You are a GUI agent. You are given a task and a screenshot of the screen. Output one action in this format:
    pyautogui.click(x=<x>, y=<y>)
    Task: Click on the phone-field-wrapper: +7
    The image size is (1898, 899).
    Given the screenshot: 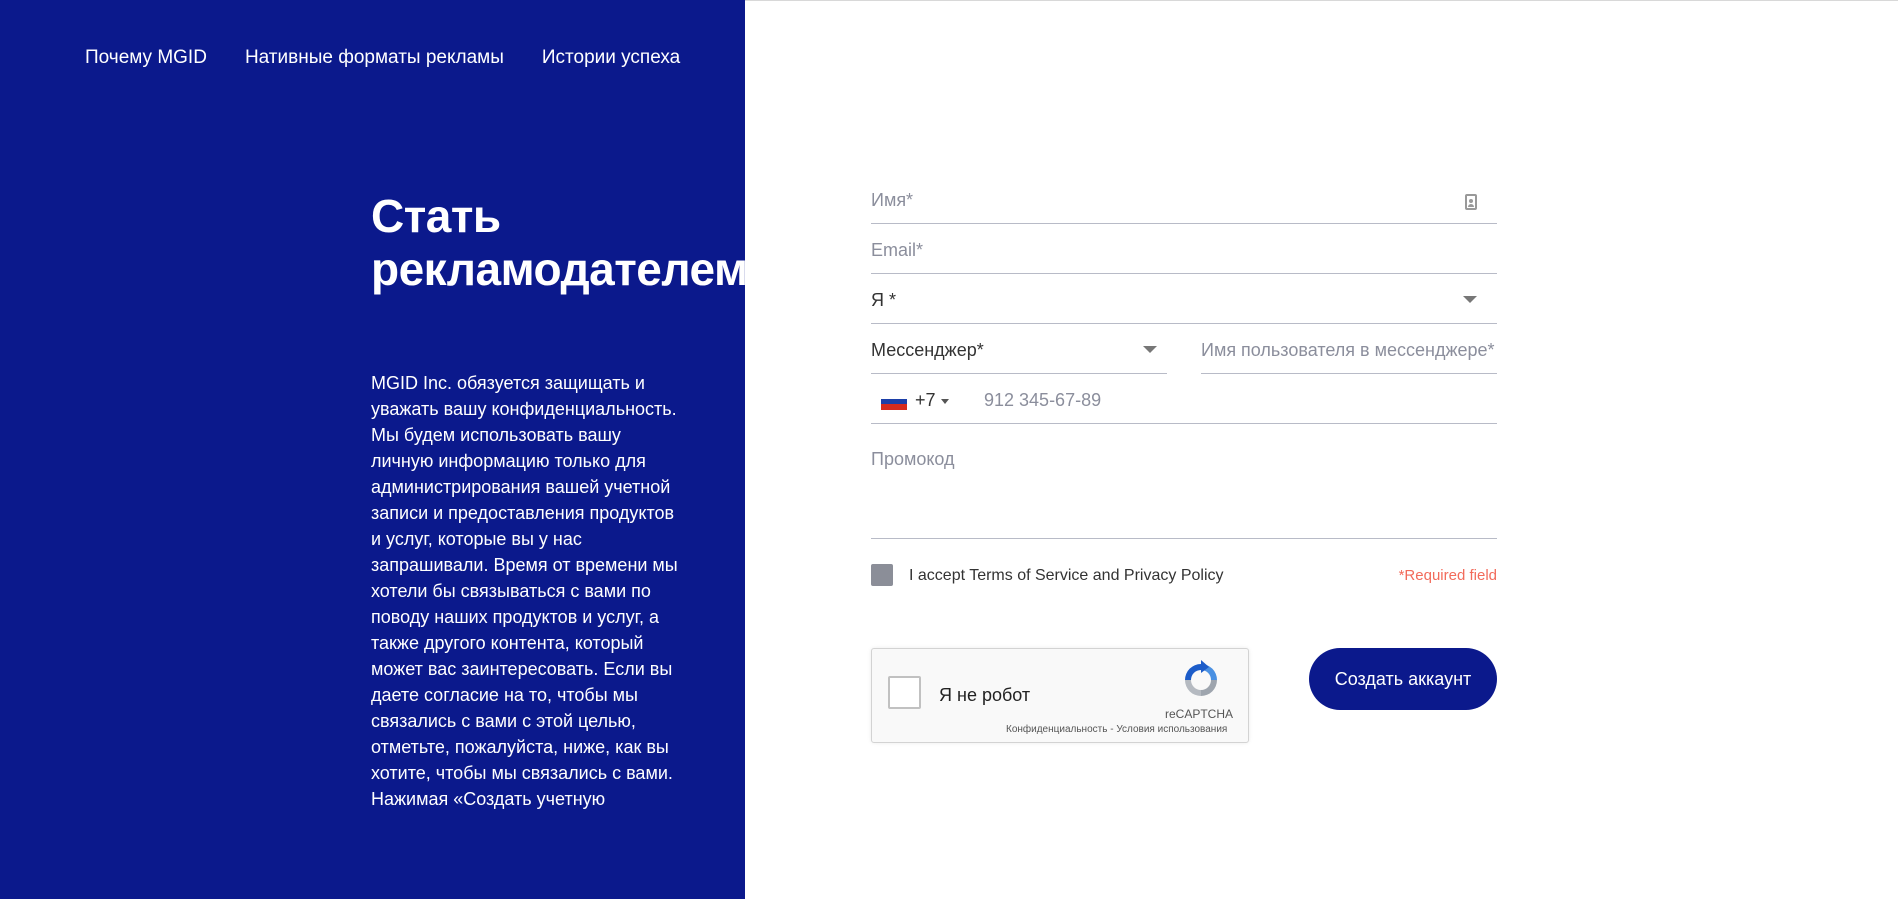 What is the action you would take?
    pyautogui.click(x=1184, y=399)
    